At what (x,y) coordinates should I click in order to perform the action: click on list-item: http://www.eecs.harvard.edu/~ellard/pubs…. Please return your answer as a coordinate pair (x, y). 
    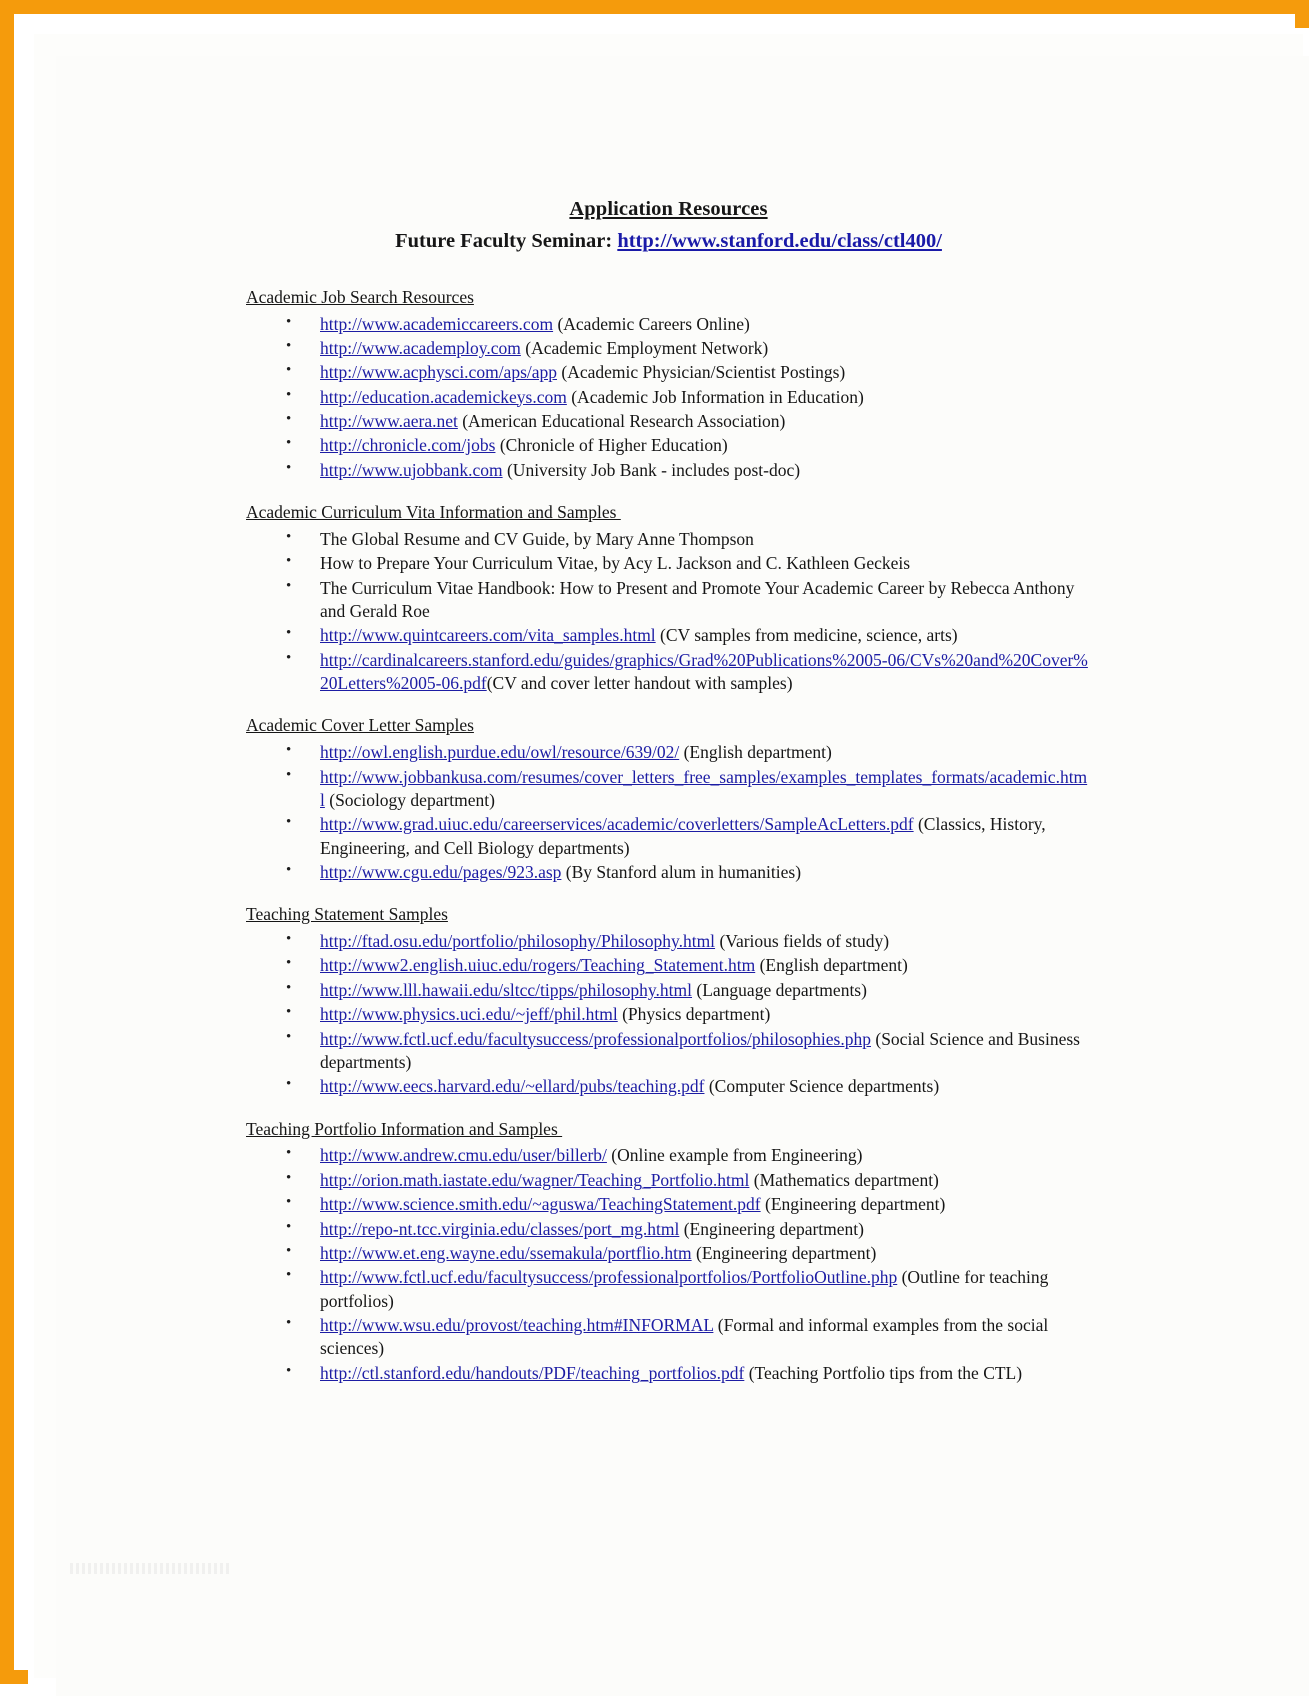
    Looking at the image, I should click on (668, 1086).